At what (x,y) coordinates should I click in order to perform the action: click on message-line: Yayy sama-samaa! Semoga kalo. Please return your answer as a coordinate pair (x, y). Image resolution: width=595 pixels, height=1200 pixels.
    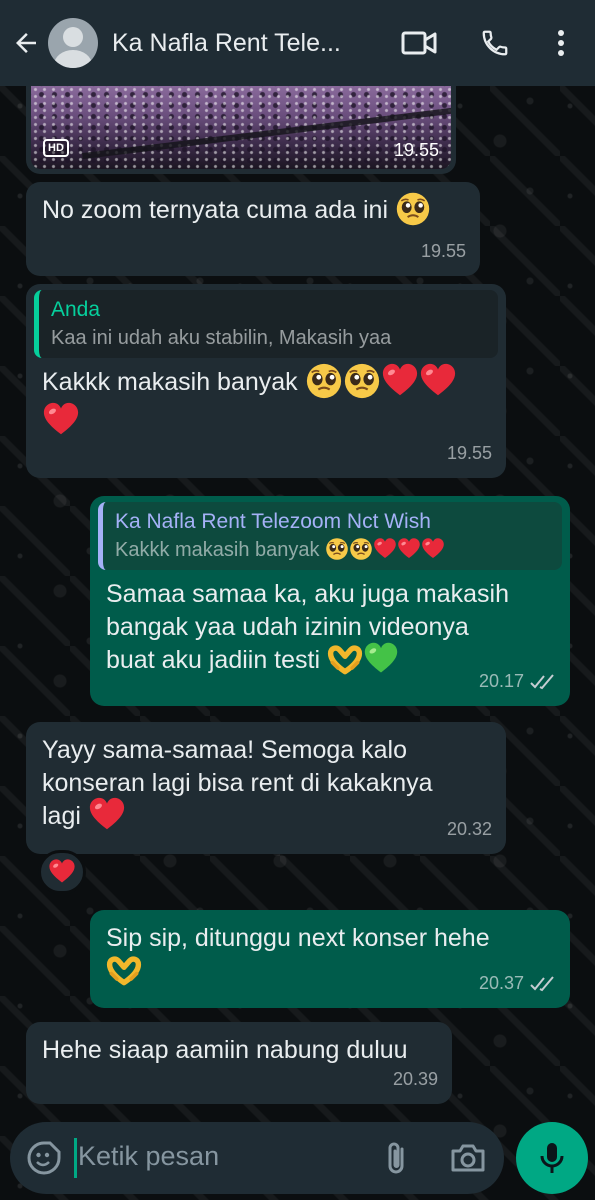
    Looking at the image, I should click on (224, 750).